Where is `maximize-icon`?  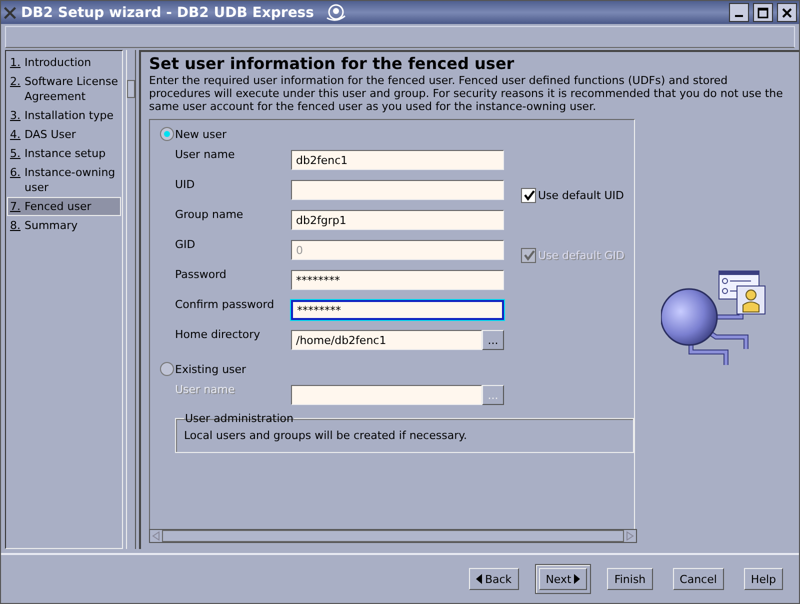
maximize-icon is located at coordinates (763, 12).